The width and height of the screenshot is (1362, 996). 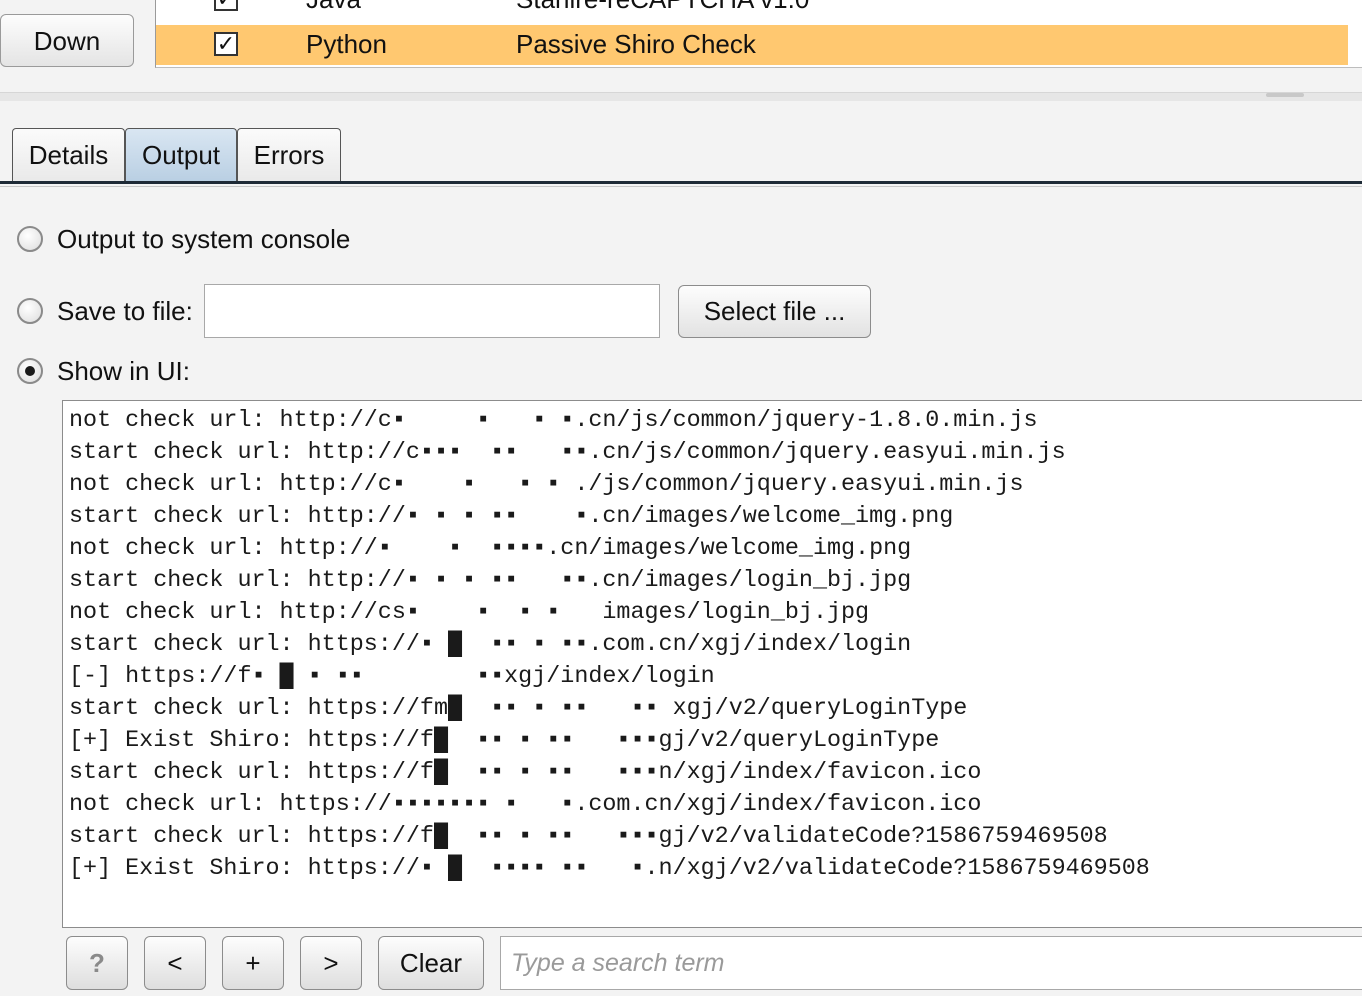 What do you see at coordinates (1285, 95) in the screenshot?
I see `splitter-grip-icon` at bounding box center [1285, 95].